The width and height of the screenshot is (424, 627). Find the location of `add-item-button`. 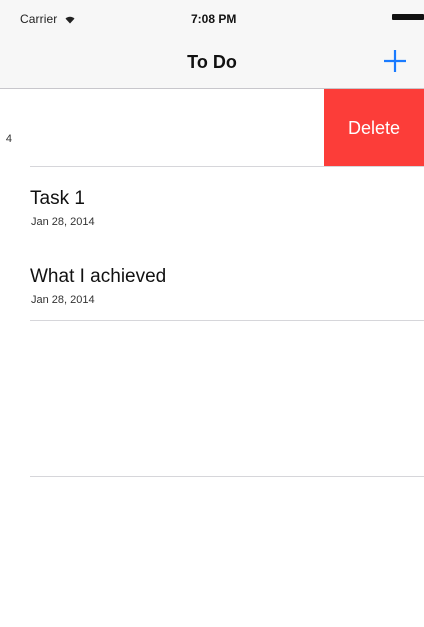

add-item-button is located at coordinates (395, 61).